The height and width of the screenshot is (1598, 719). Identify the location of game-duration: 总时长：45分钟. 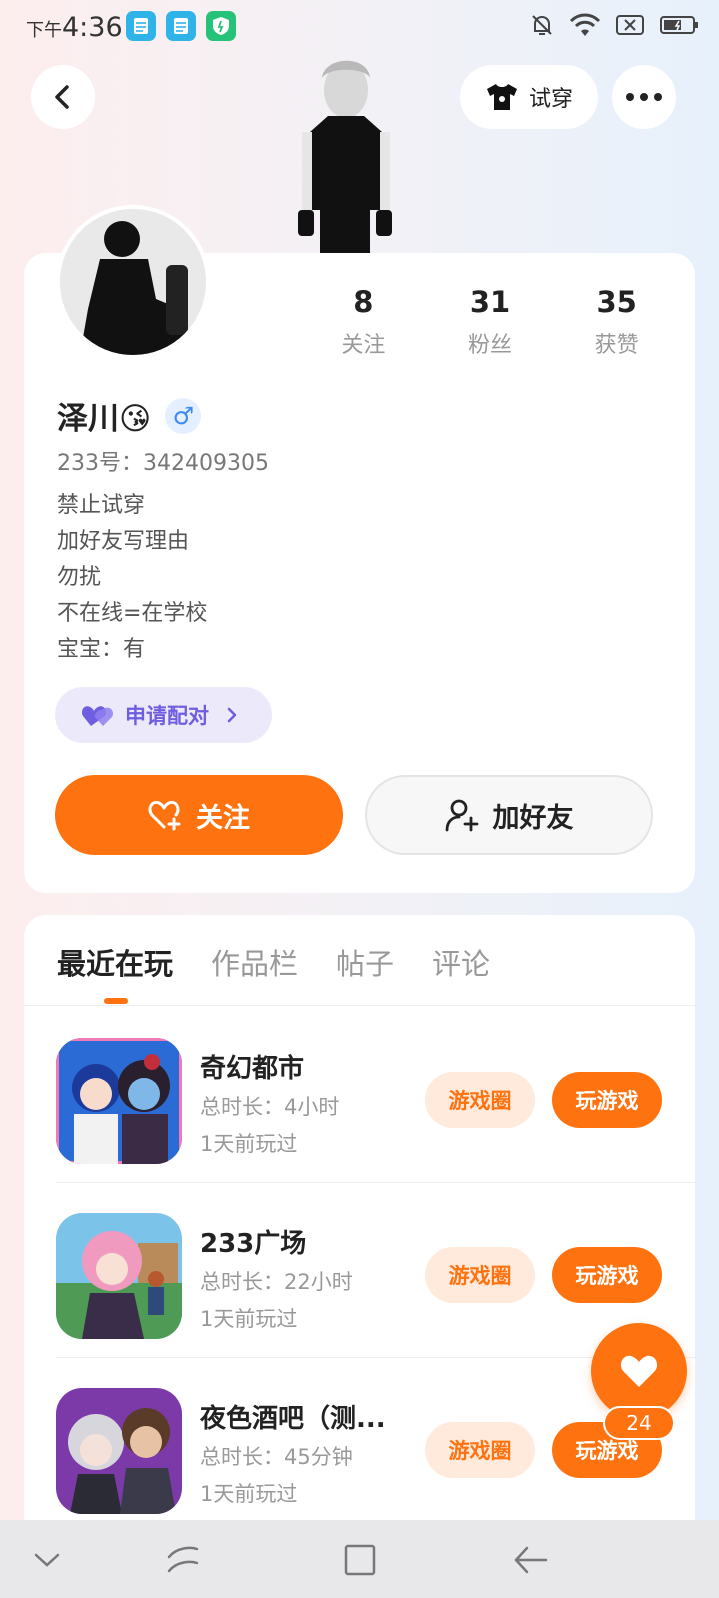
(276, 1457).